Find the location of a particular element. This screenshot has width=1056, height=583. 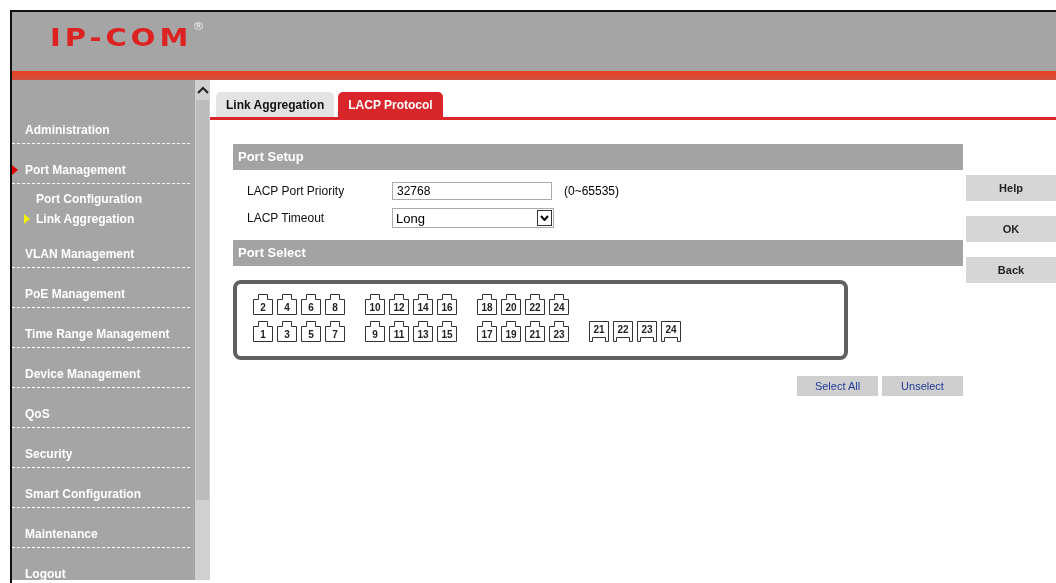

scrollbar is located at coordinates (202, 330).